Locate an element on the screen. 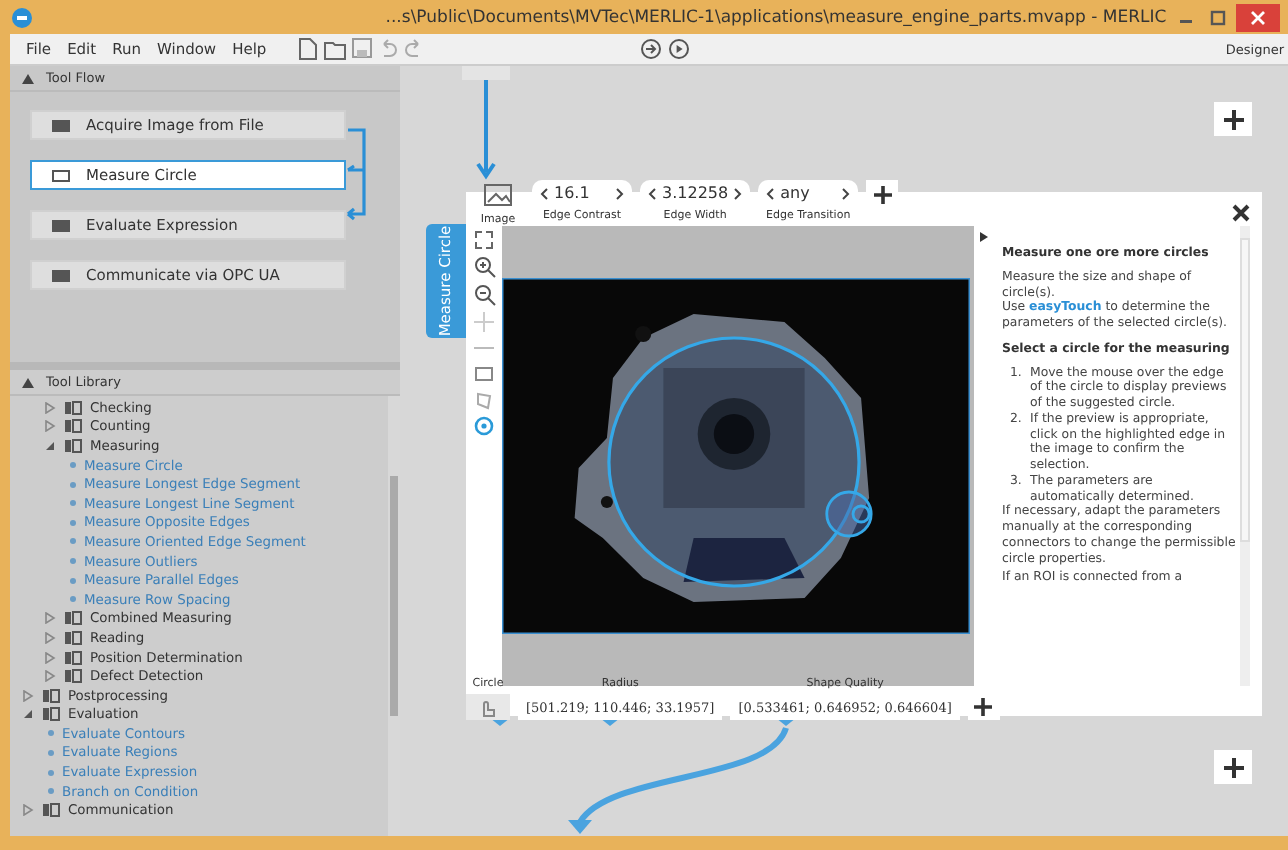 The height and width of the screenshot is (850, 1288). step-icon is located at coordinates (651, 49).